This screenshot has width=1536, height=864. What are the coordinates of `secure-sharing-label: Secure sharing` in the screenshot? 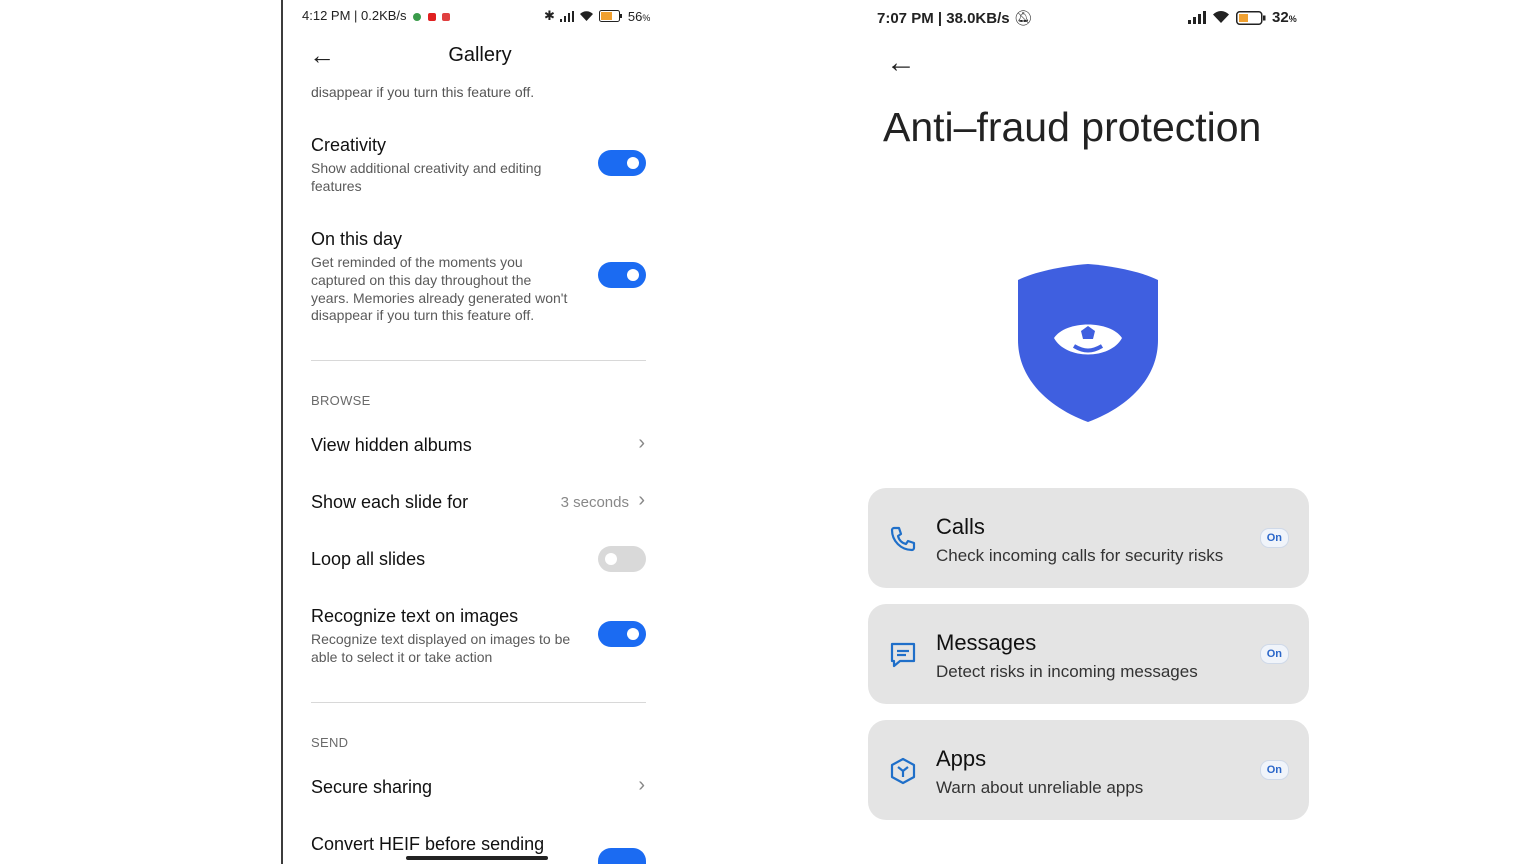 It's located at (372, 787).